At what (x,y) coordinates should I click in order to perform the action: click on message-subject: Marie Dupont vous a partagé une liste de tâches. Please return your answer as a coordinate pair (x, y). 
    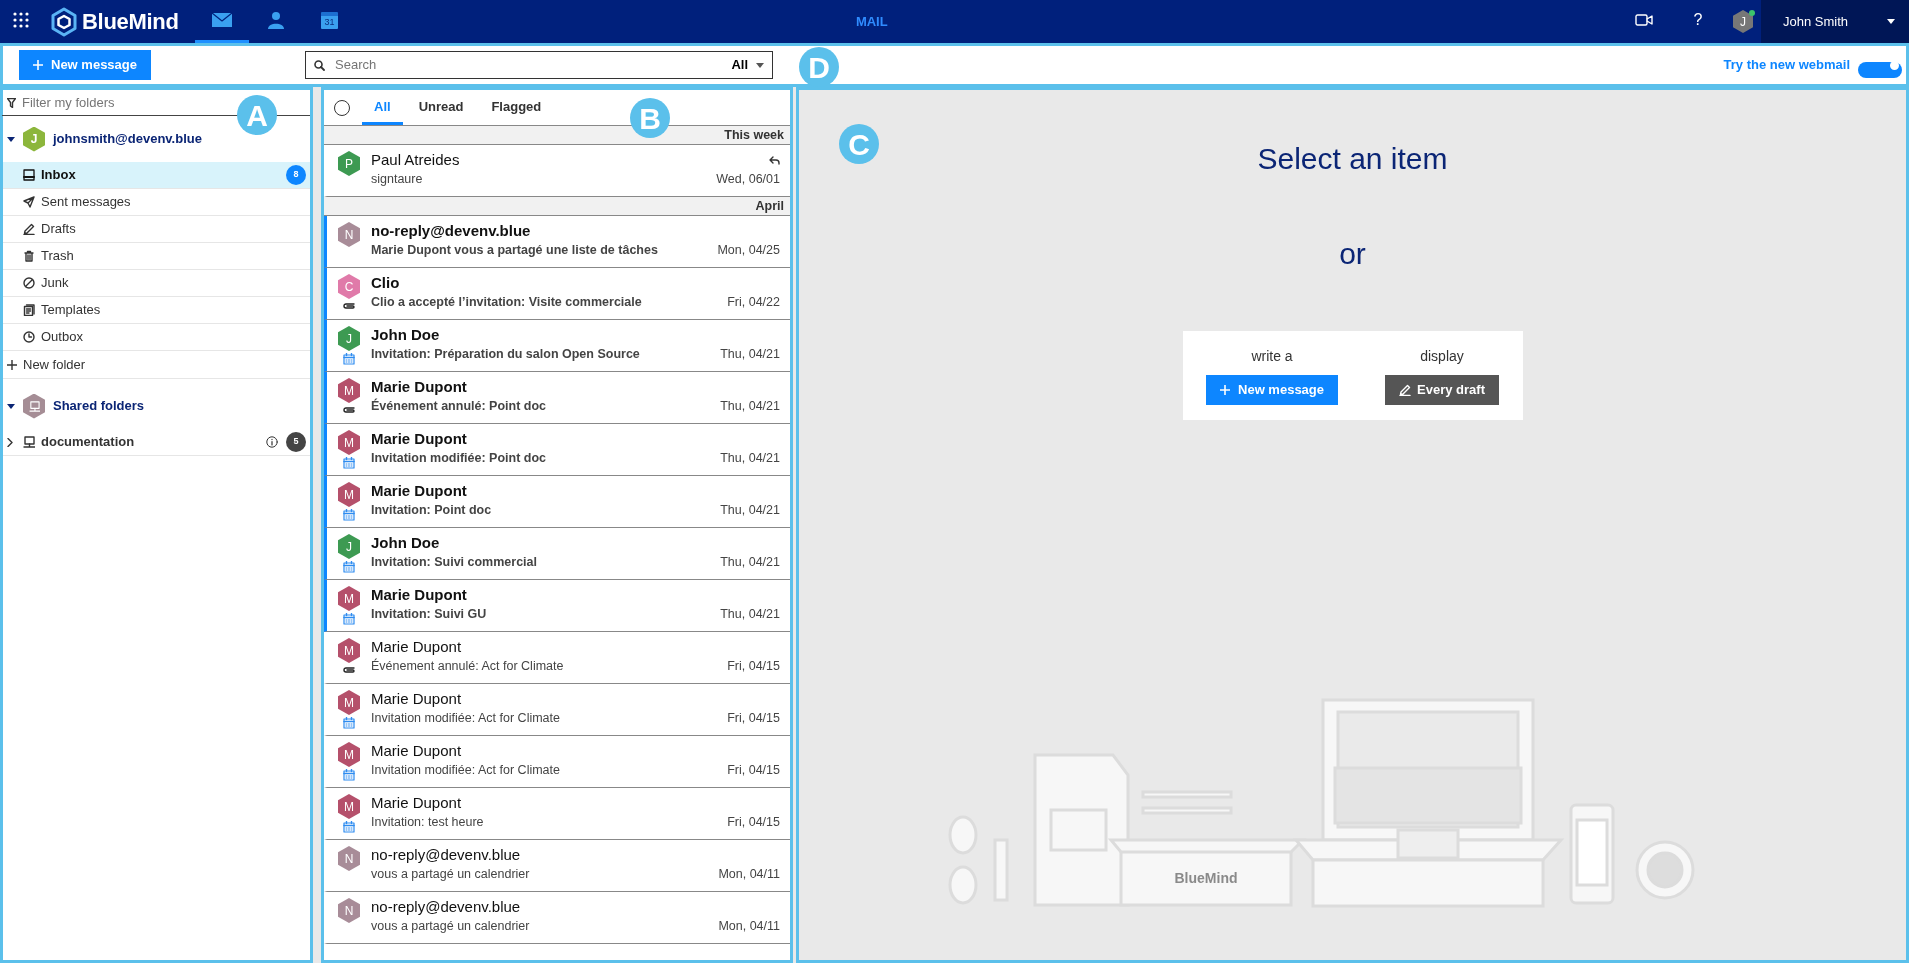
    Looking at the image, I should click on (514, 251).